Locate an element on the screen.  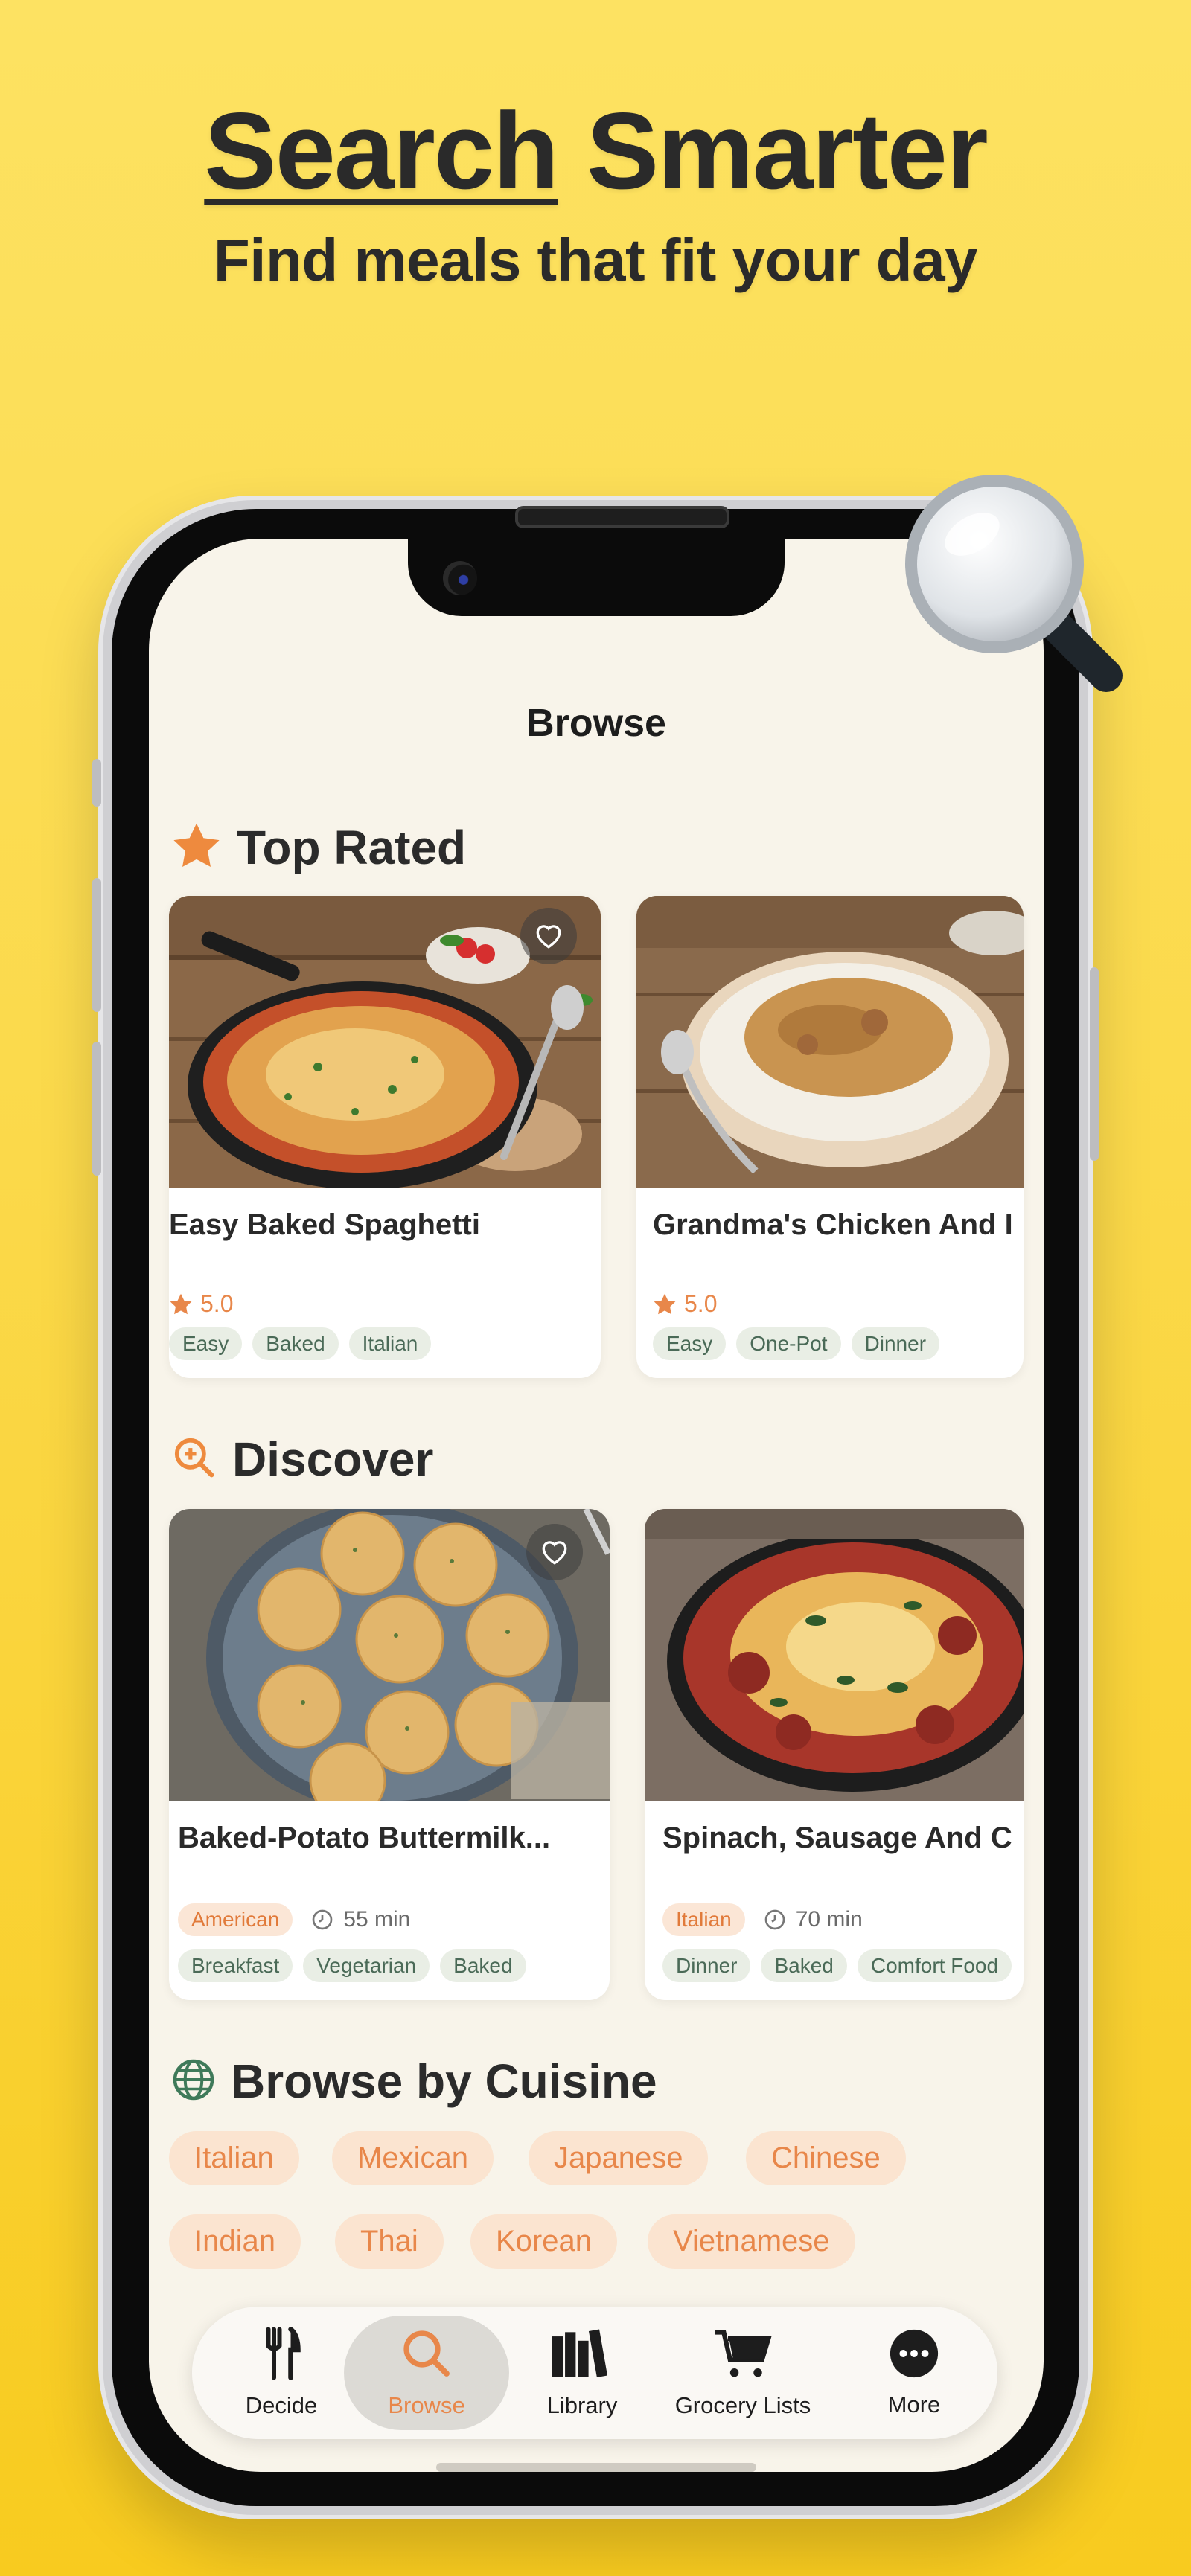
search-plus-icon is located at coordinates (194, 1459).